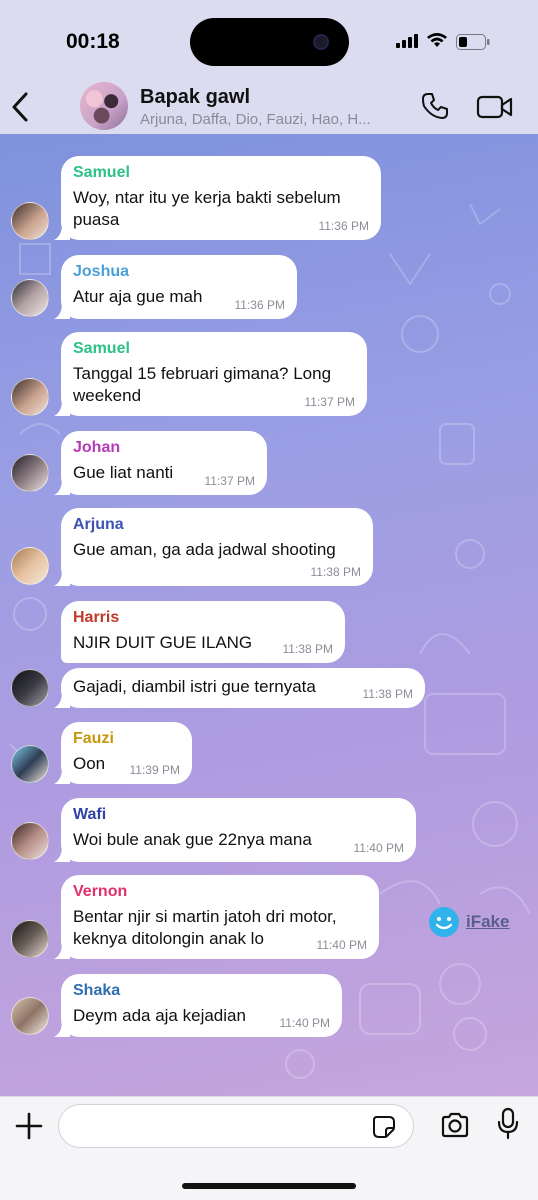 This screenshot has height=1200, width=538. What do you see at coordinates (21, 107) in the screenshot?
I see `chevron-left-icon` at bounding box center [21, 107].